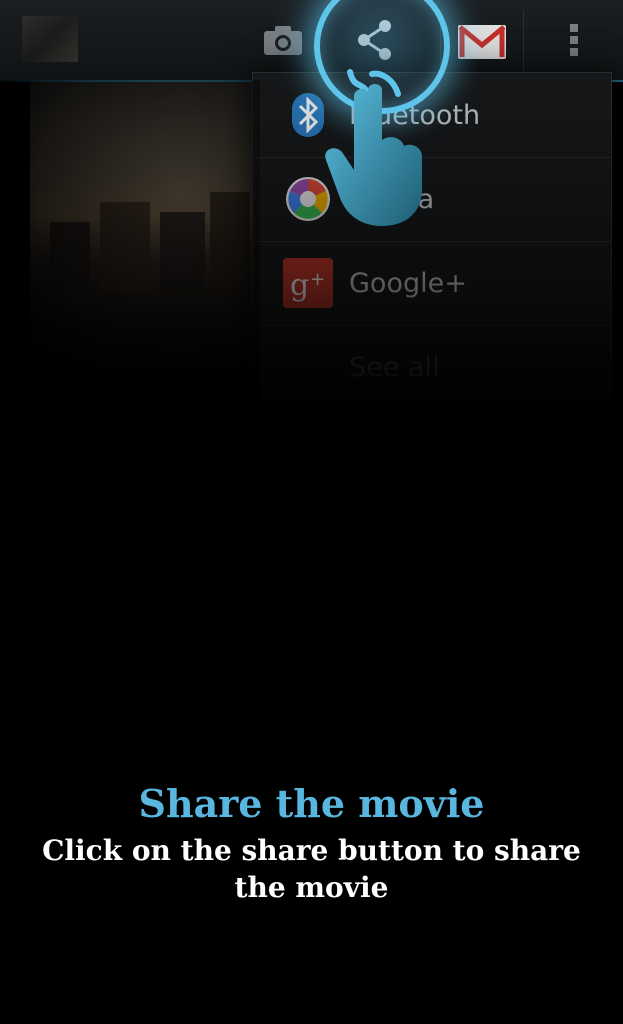 This screenshot has width=623, height=1024. What do you see at coordinates (145, 232) in the screenshot?
I see `movie-thumbnail-background` at bounding box center [145, 232].